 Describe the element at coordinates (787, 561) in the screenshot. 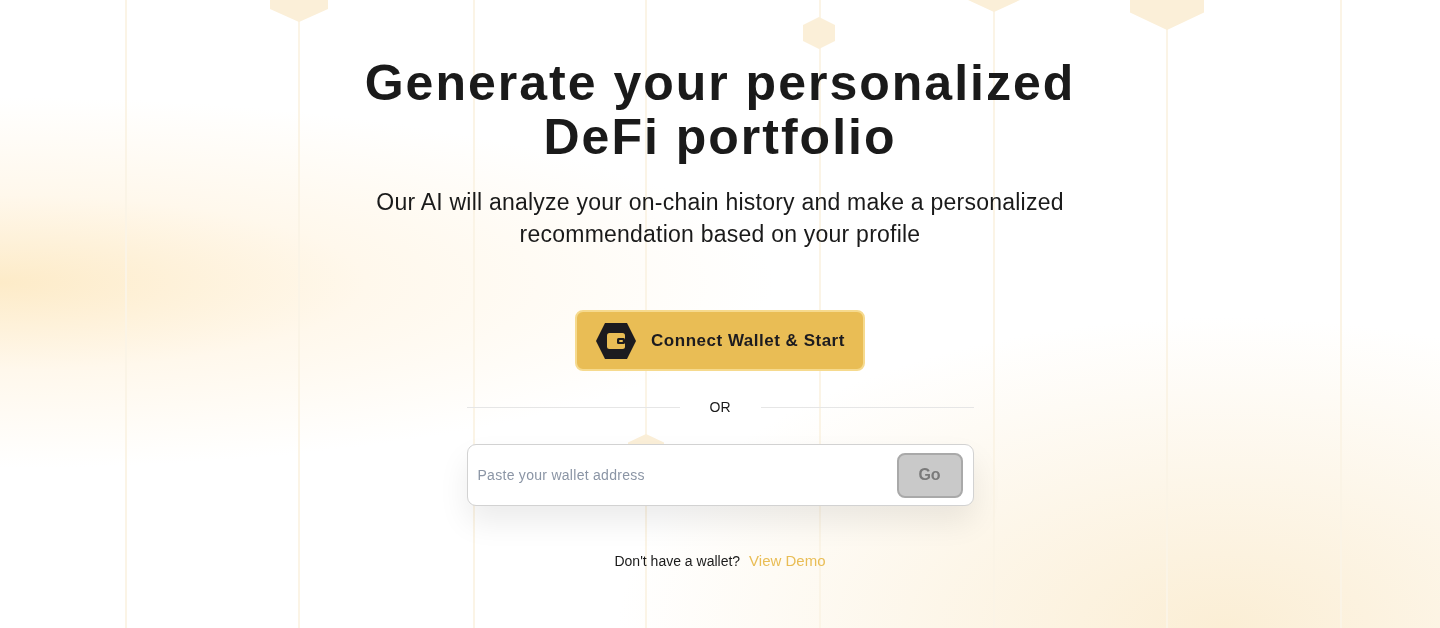

I see `view-demo-link: View Demo` at that location.